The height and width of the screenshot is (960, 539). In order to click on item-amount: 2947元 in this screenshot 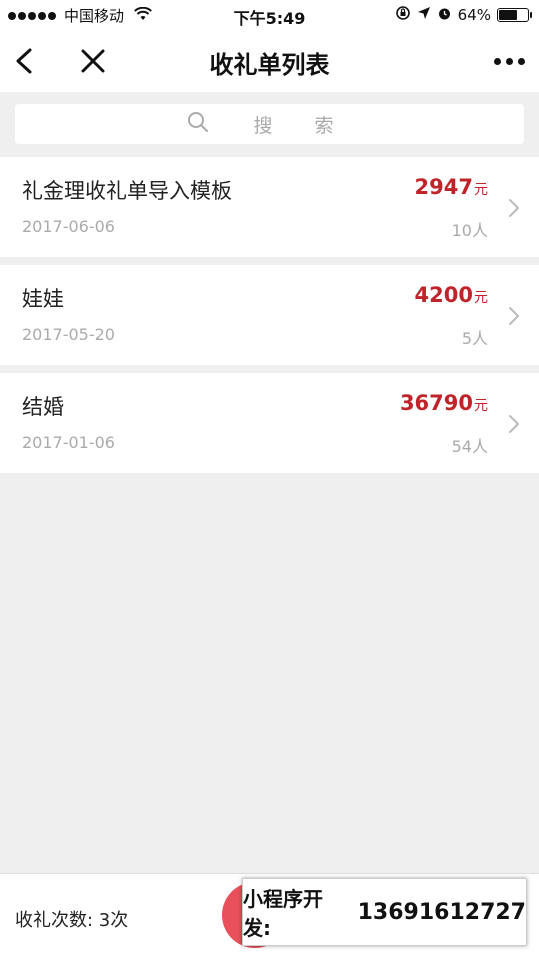, I will do `click(451, 187)`.